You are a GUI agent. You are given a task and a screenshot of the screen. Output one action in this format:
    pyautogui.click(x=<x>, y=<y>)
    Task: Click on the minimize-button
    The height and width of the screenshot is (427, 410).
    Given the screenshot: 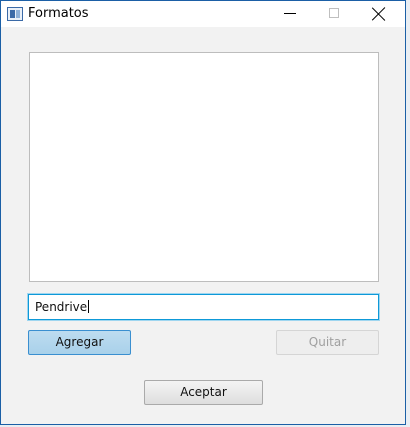 What is the action you would take?
    pyautogui.click(x=290, y=14)
    